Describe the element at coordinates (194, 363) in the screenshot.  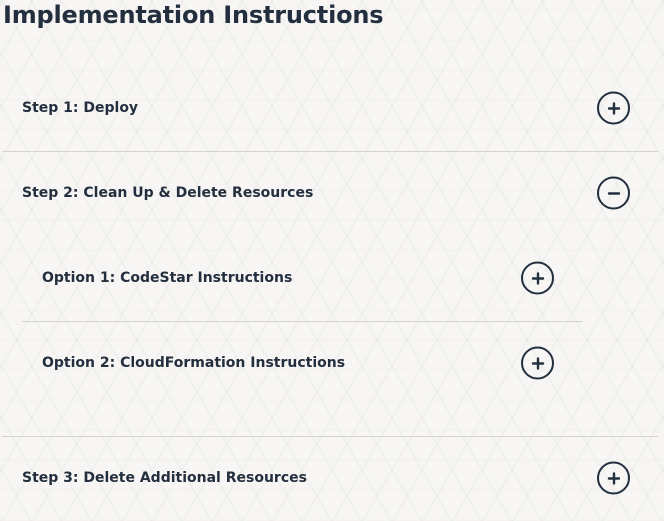
I see `option-2-label: Option 2: CloudFormation Instructions` at that location.